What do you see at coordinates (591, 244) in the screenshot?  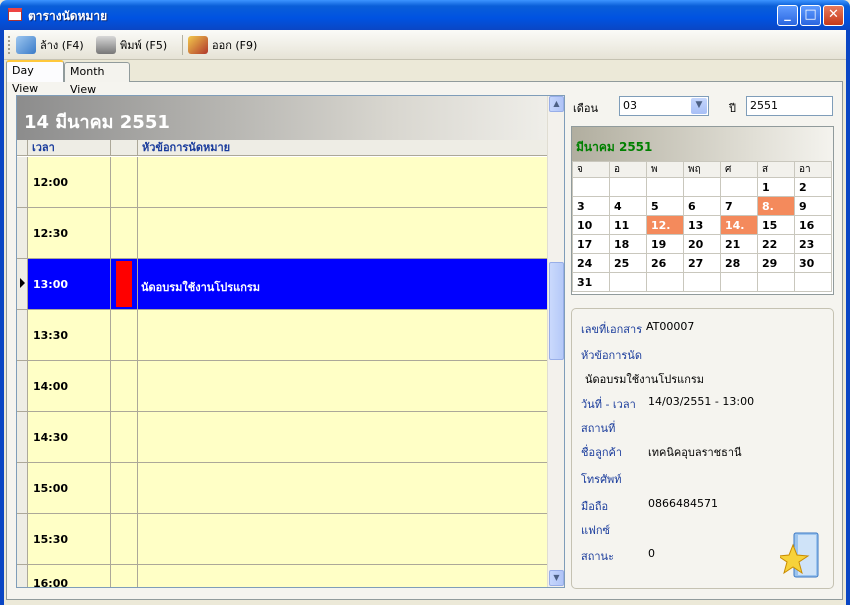 I see `day-cell: 17` at bounding box center [591, 244].